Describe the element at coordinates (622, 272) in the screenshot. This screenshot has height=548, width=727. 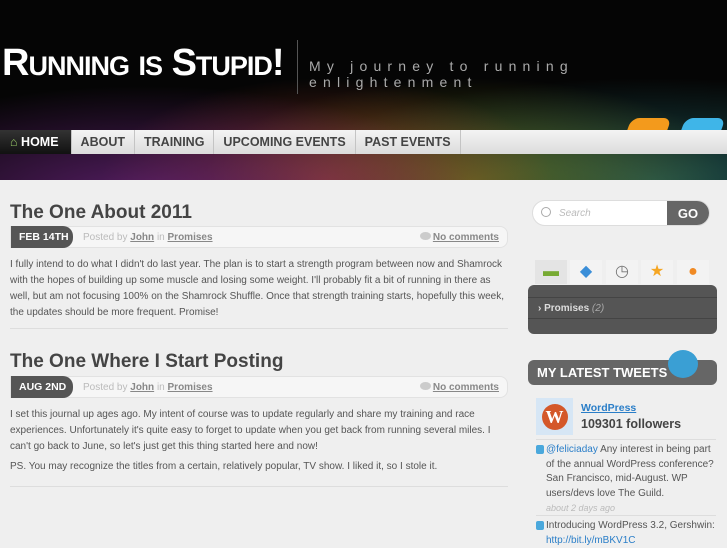
I see `clock-icon: ◷` at that location.